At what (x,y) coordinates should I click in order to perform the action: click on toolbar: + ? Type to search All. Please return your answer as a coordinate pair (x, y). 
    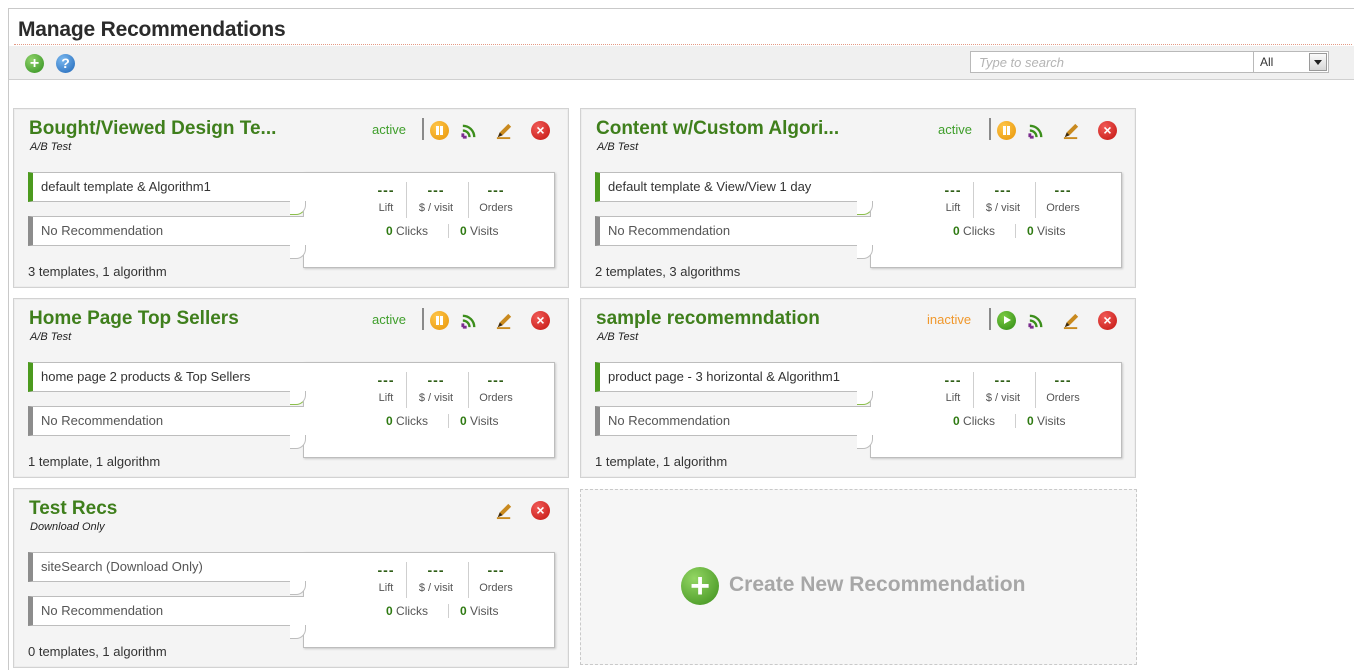
    Looking at the image, I should click on (681, 63).